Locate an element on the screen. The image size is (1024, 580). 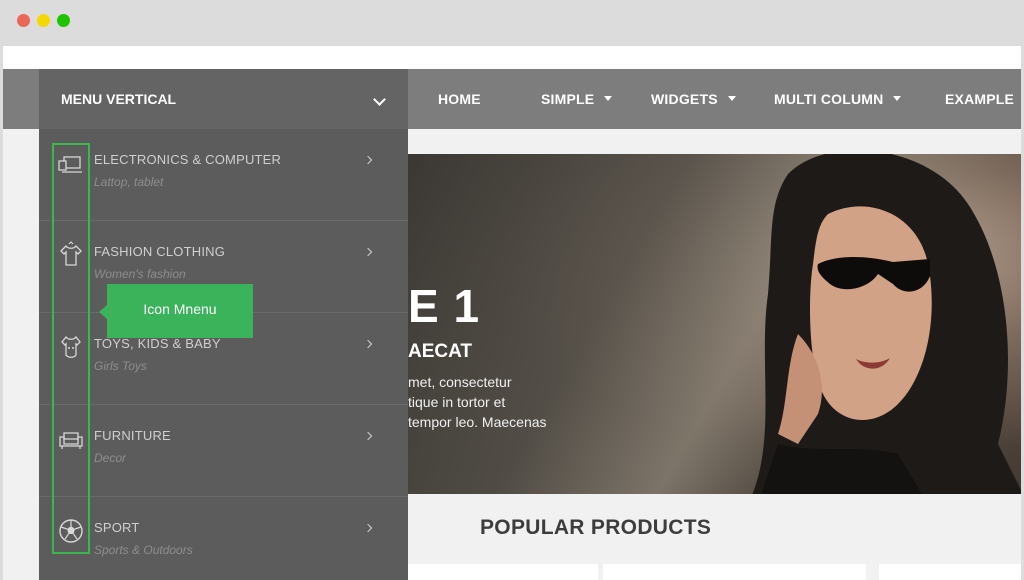
nav-item-label: HOME is located at coordinates (459, 99).